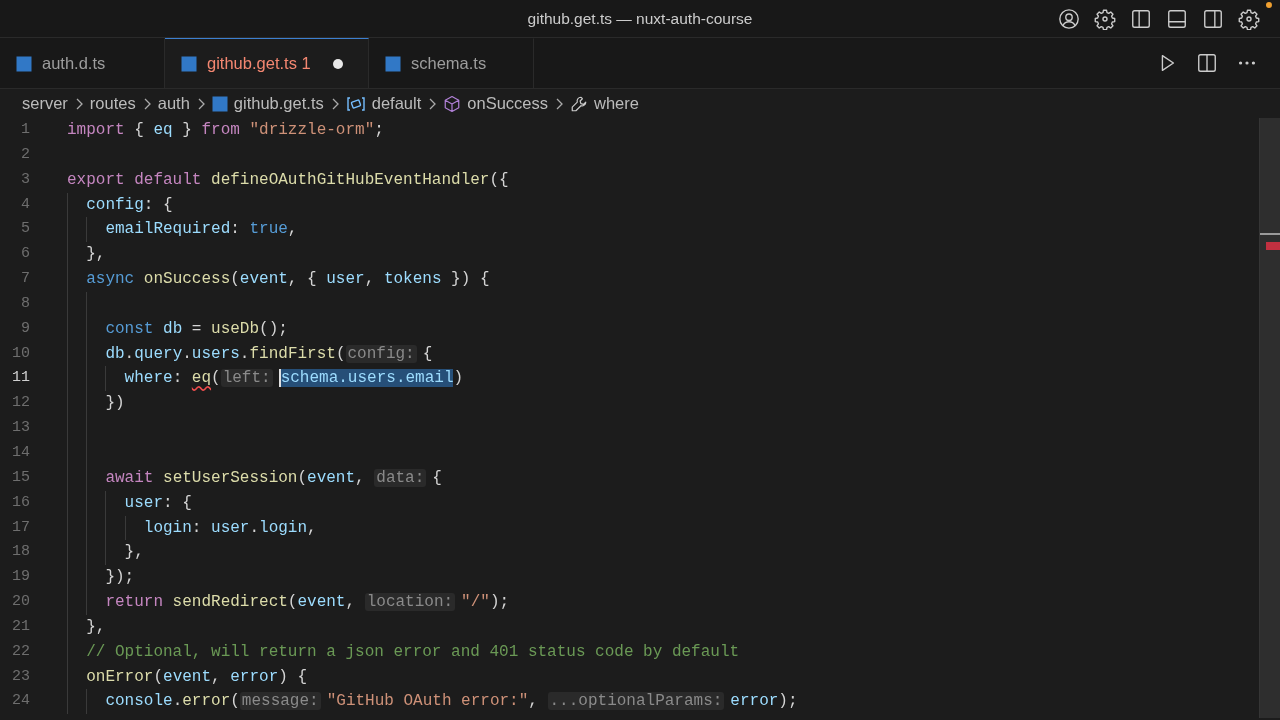 The image size is (1280, 720). What do you see at coordinates (25, 229) in the screenshot?
I see `line-number: 5` at bounding box center [25, 229].